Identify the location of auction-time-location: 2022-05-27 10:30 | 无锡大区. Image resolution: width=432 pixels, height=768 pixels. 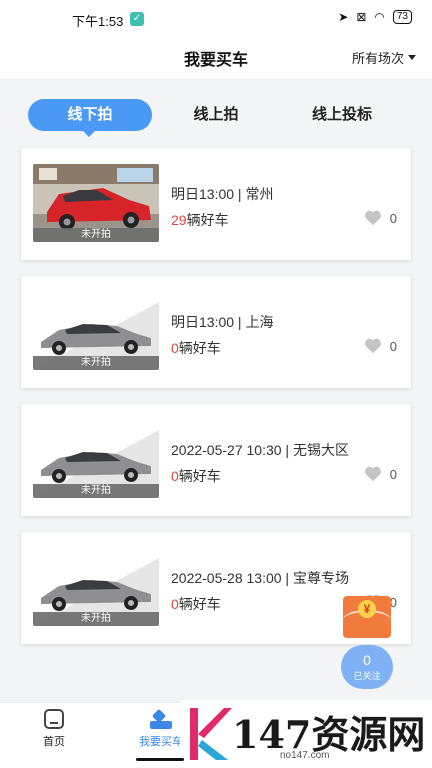
(260, 450).